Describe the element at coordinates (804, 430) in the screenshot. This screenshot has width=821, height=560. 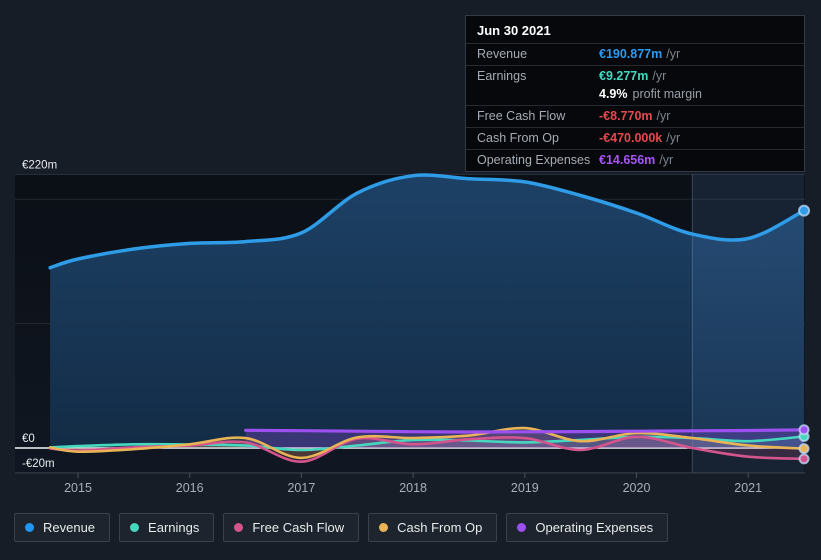
I see `operating-expenses-endpoint-marker` at that location.